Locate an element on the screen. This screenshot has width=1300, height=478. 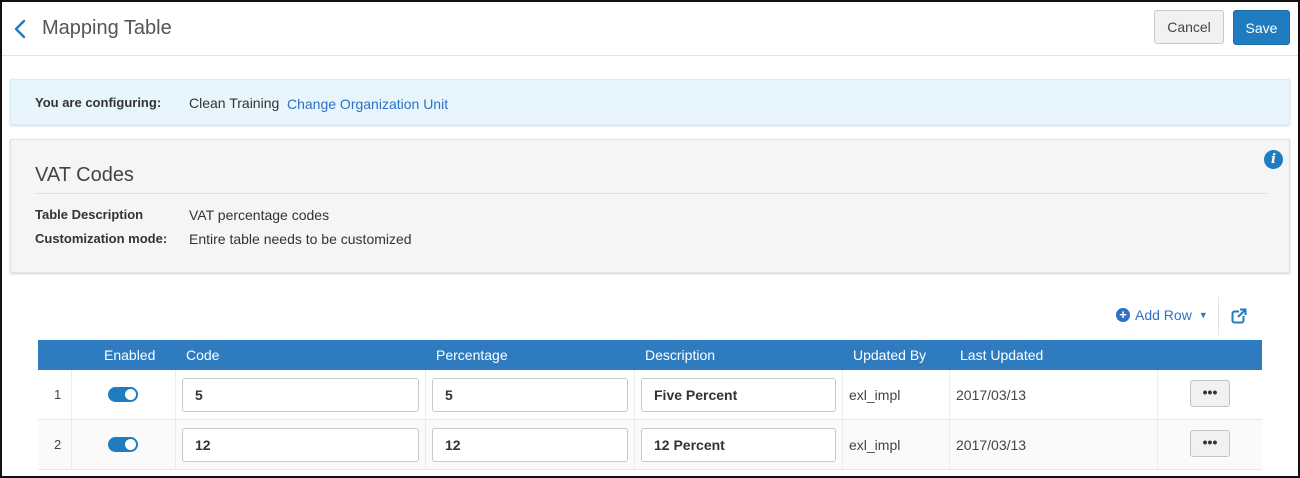
page-title: Mapping Table is located at coordinates (107, 28).